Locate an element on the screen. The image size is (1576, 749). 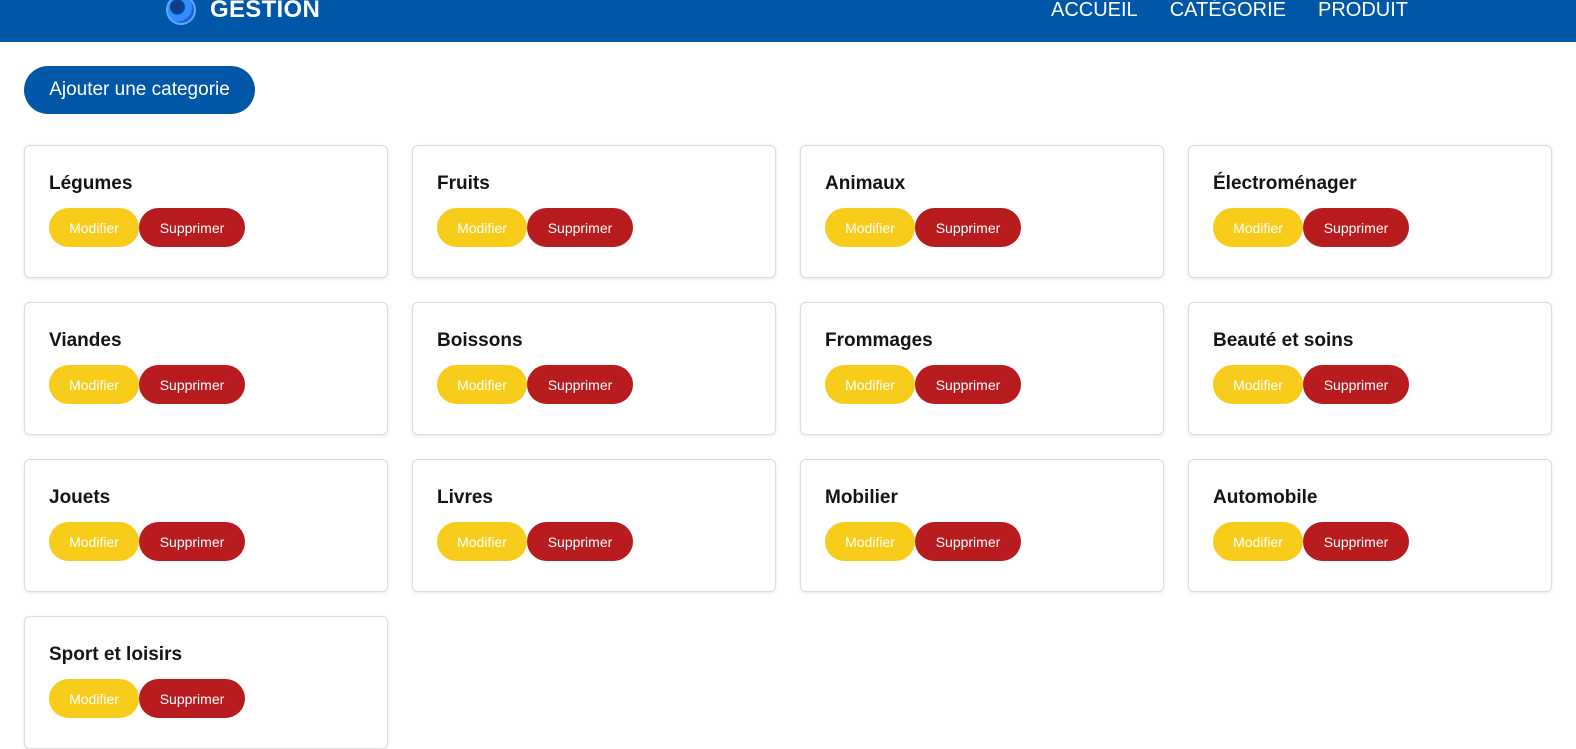
category-card: Livres Modifier Supprimer is located at coordinates (594, 525).